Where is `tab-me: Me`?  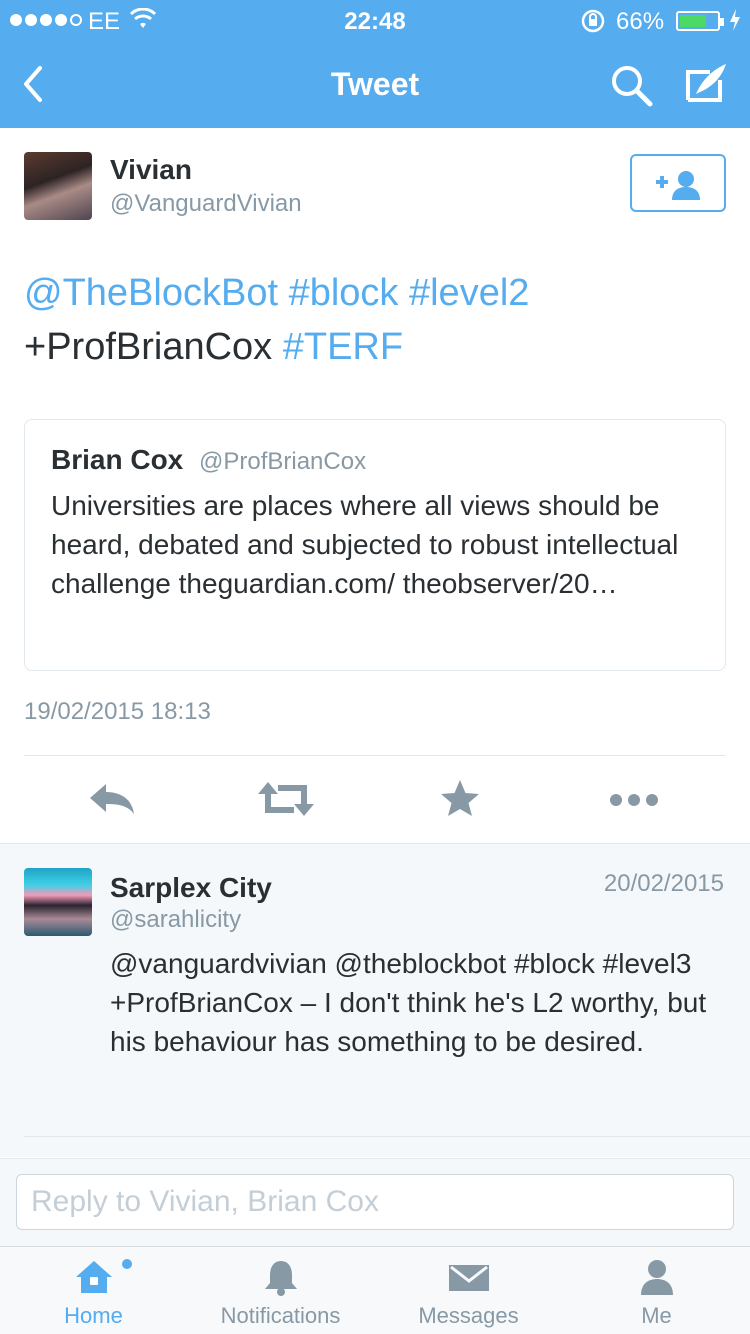 tab-me: Me is located at coordinates (656, 1290).